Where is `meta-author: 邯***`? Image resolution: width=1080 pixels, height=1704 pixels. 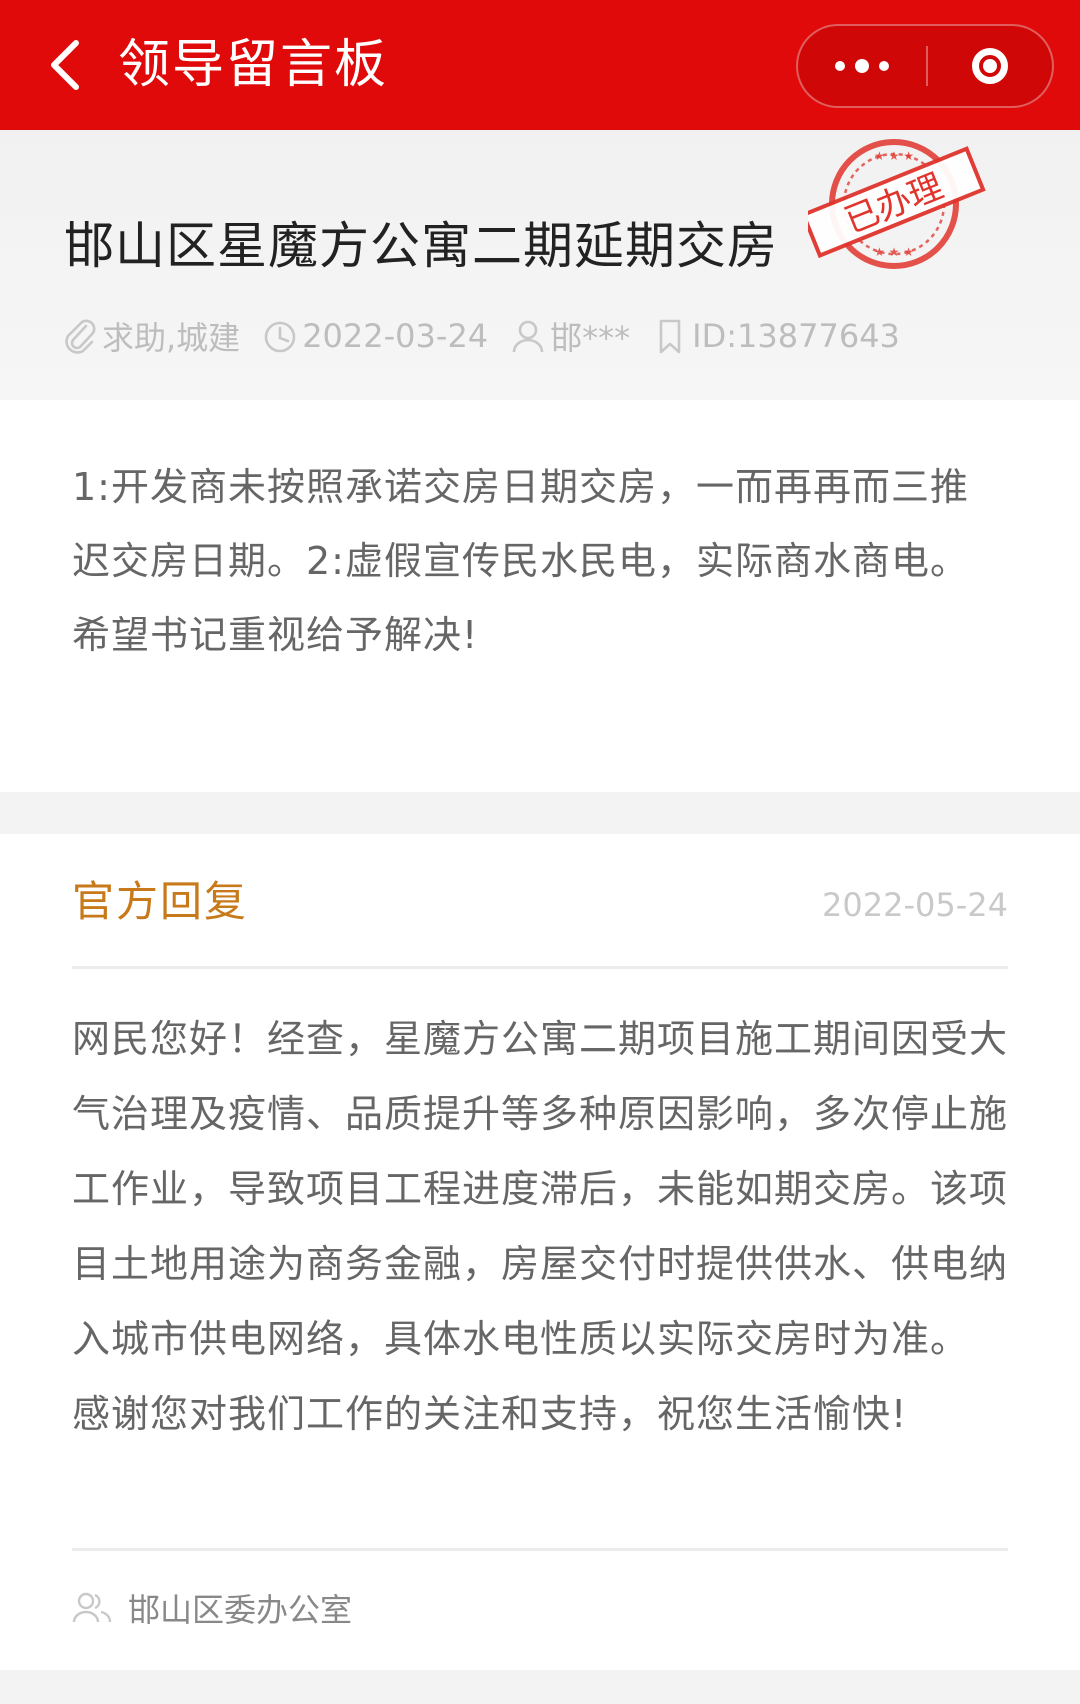 meta-author: 邯*** is located at coordinates (570, 336).